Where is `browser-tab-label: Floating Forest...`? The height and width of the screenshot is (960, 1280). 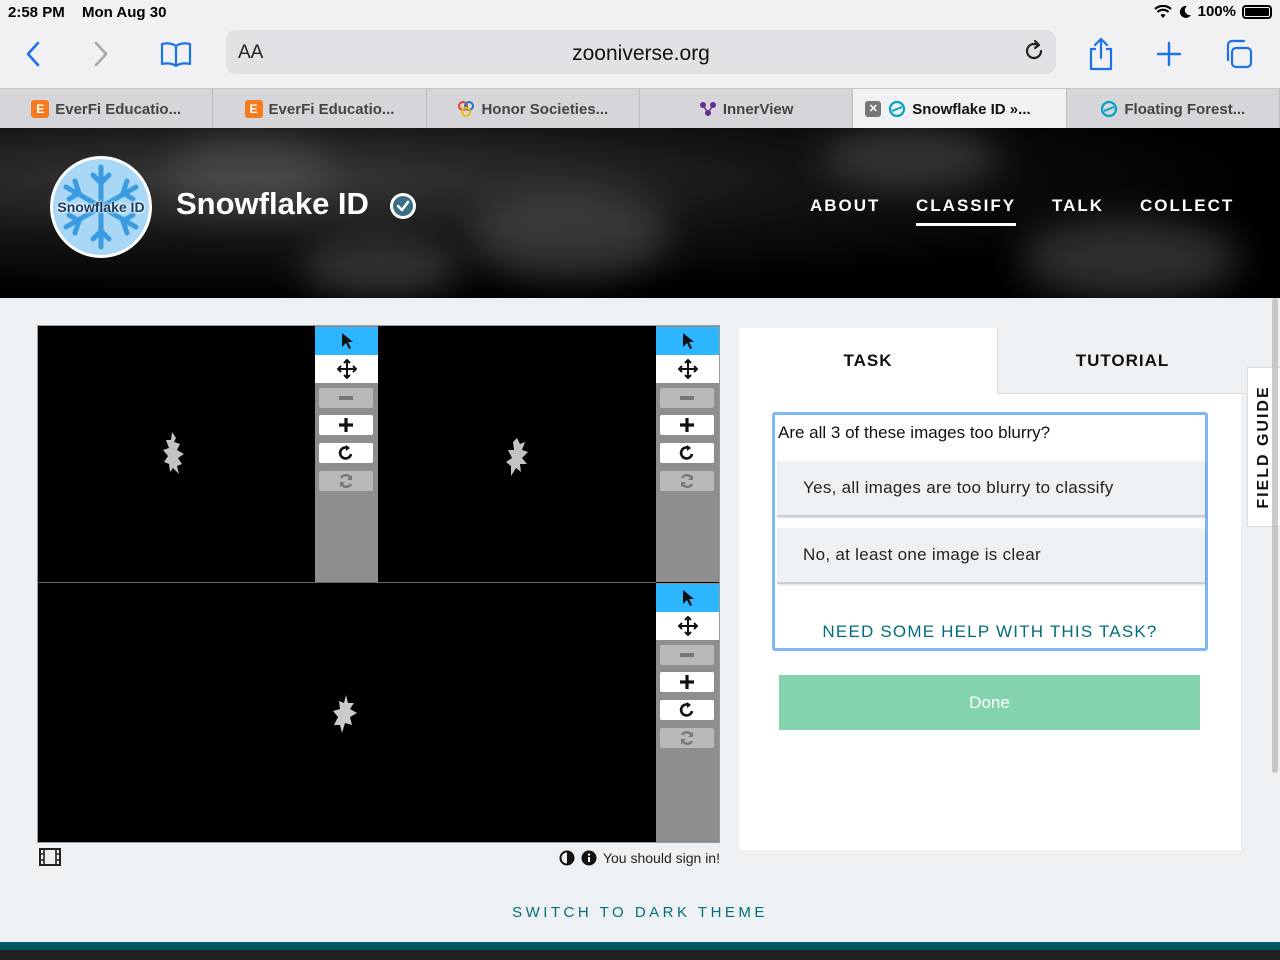
browser-tab-label: Floating Forest... is located at coordinates (1185, 109).